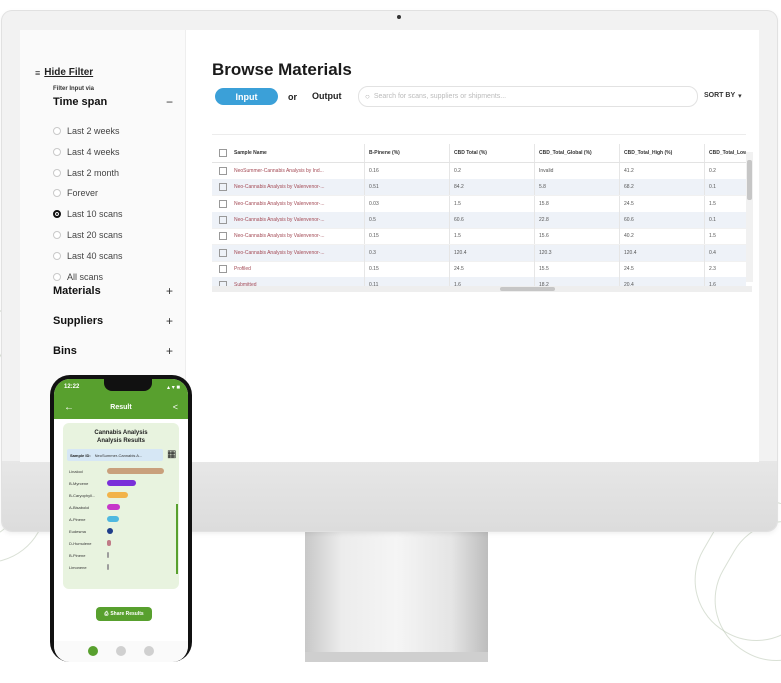 The image size is (781, 683). What do you see at coordinates (93, 131) in the screenshot?
I see `time-span-option-label: Last 2 weeks` at bounding box center [93, 131].